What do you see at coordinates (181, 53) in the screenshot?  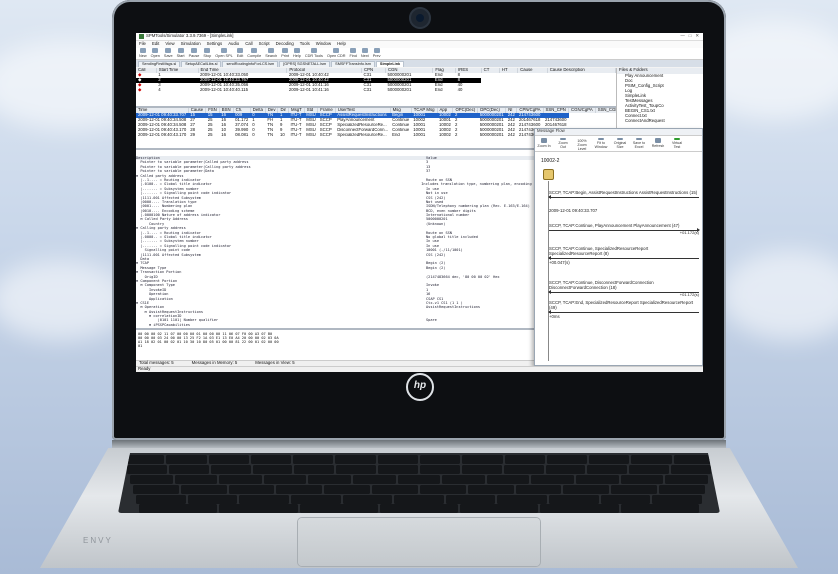 I see `ribbon-button-start: Start` at bounding box center [181, 53].